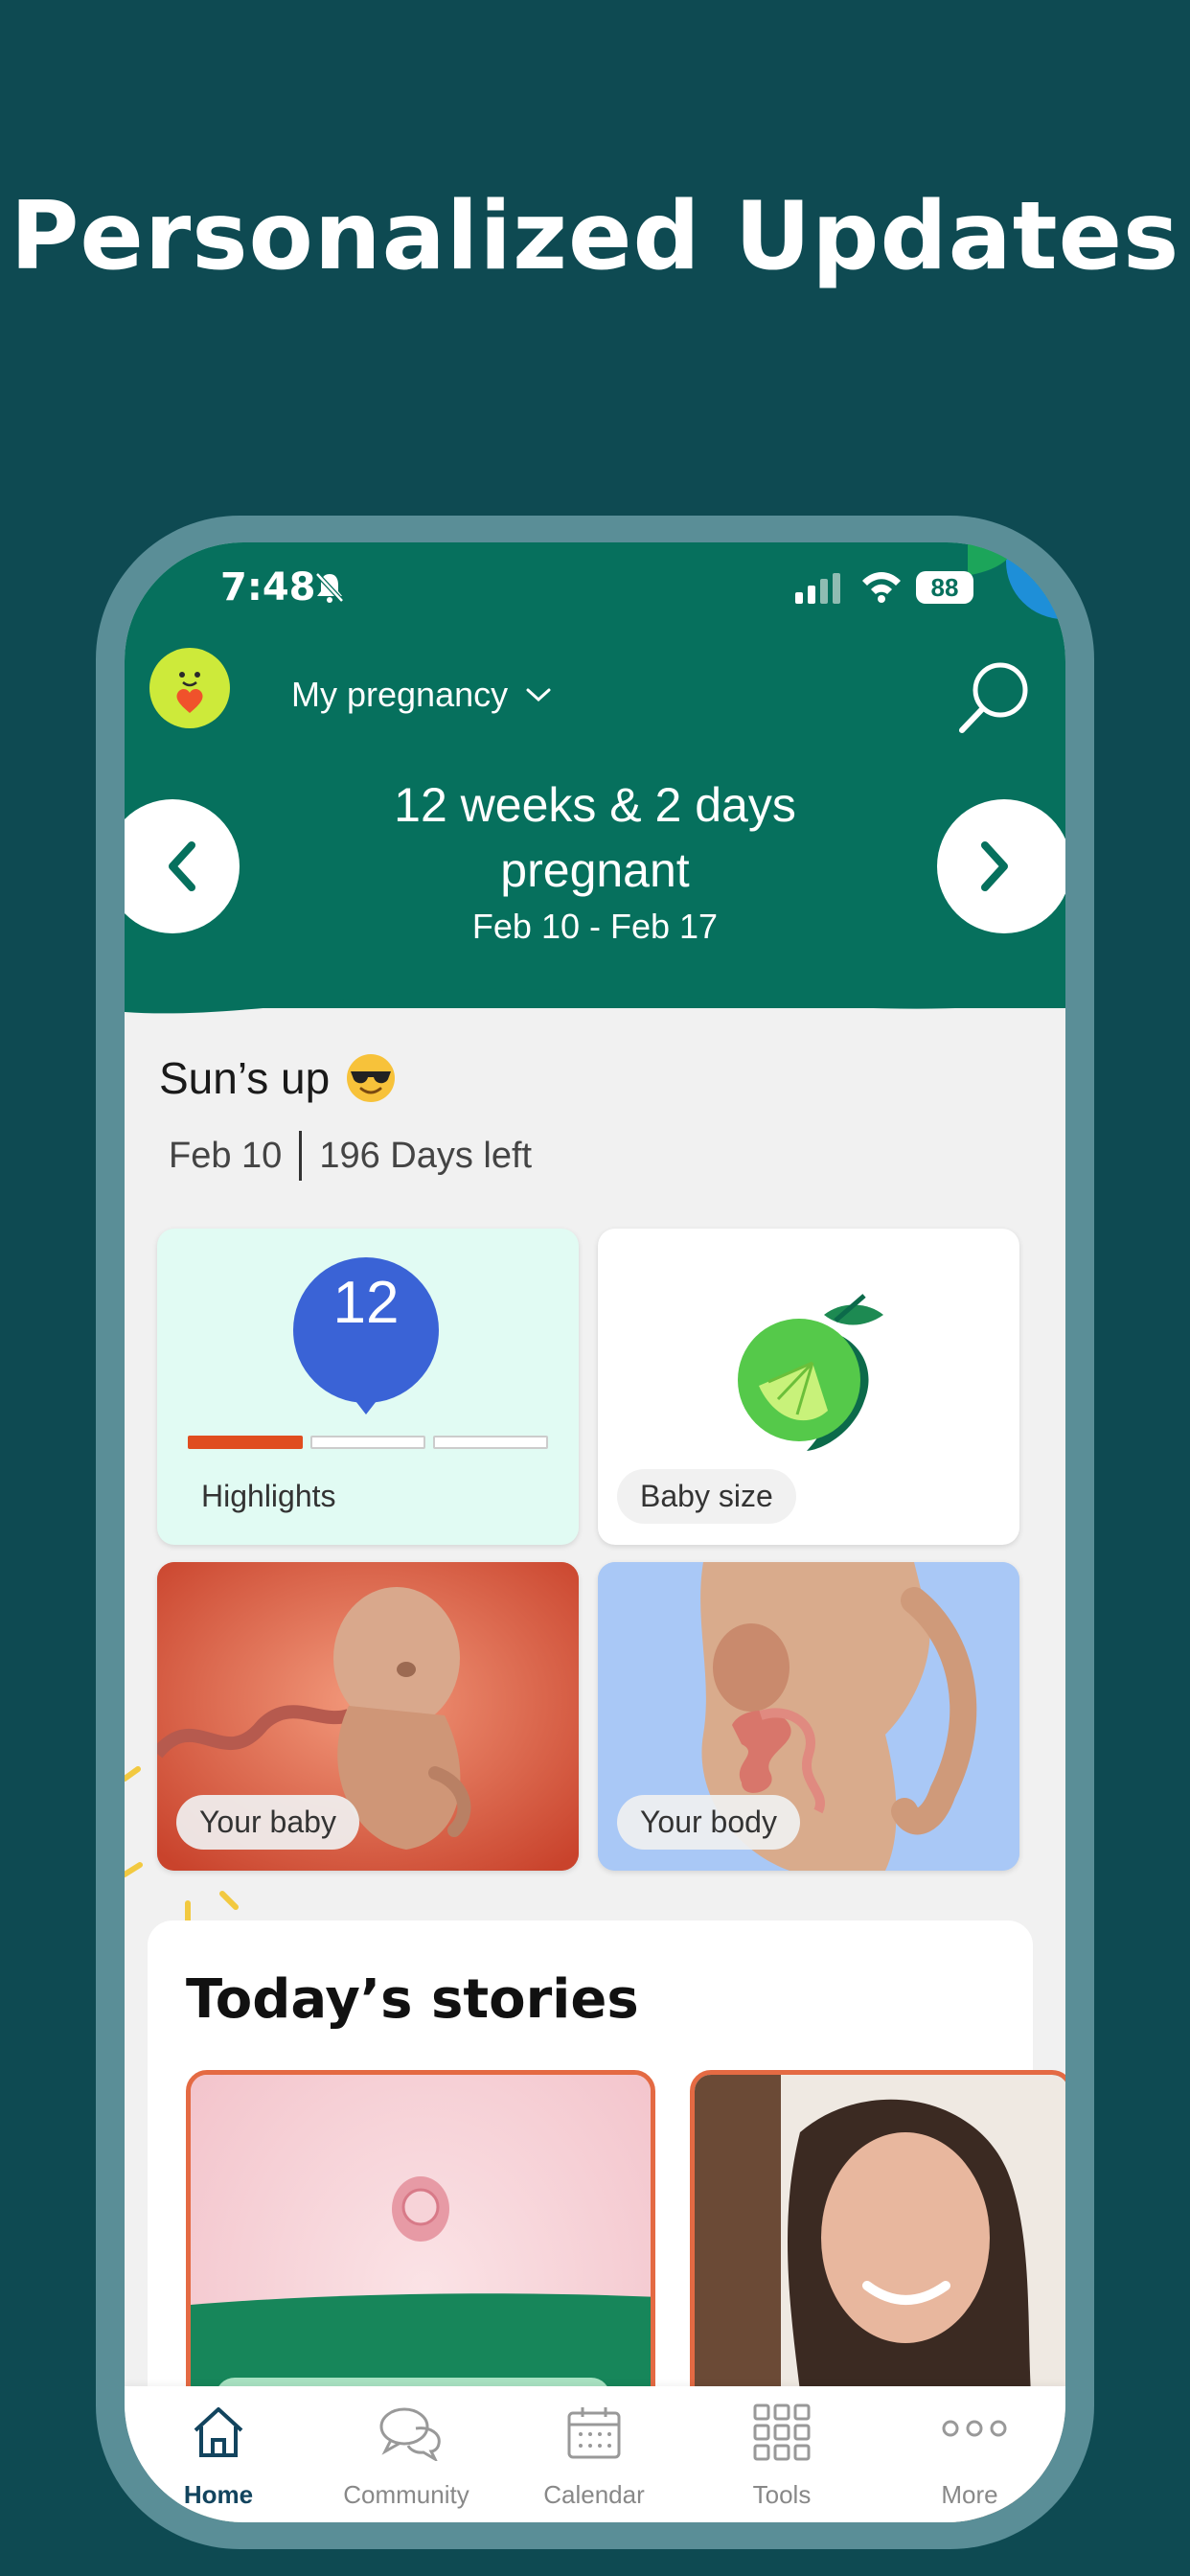  I want to click on tab-calendar: Calendar, so click(594, 2454).